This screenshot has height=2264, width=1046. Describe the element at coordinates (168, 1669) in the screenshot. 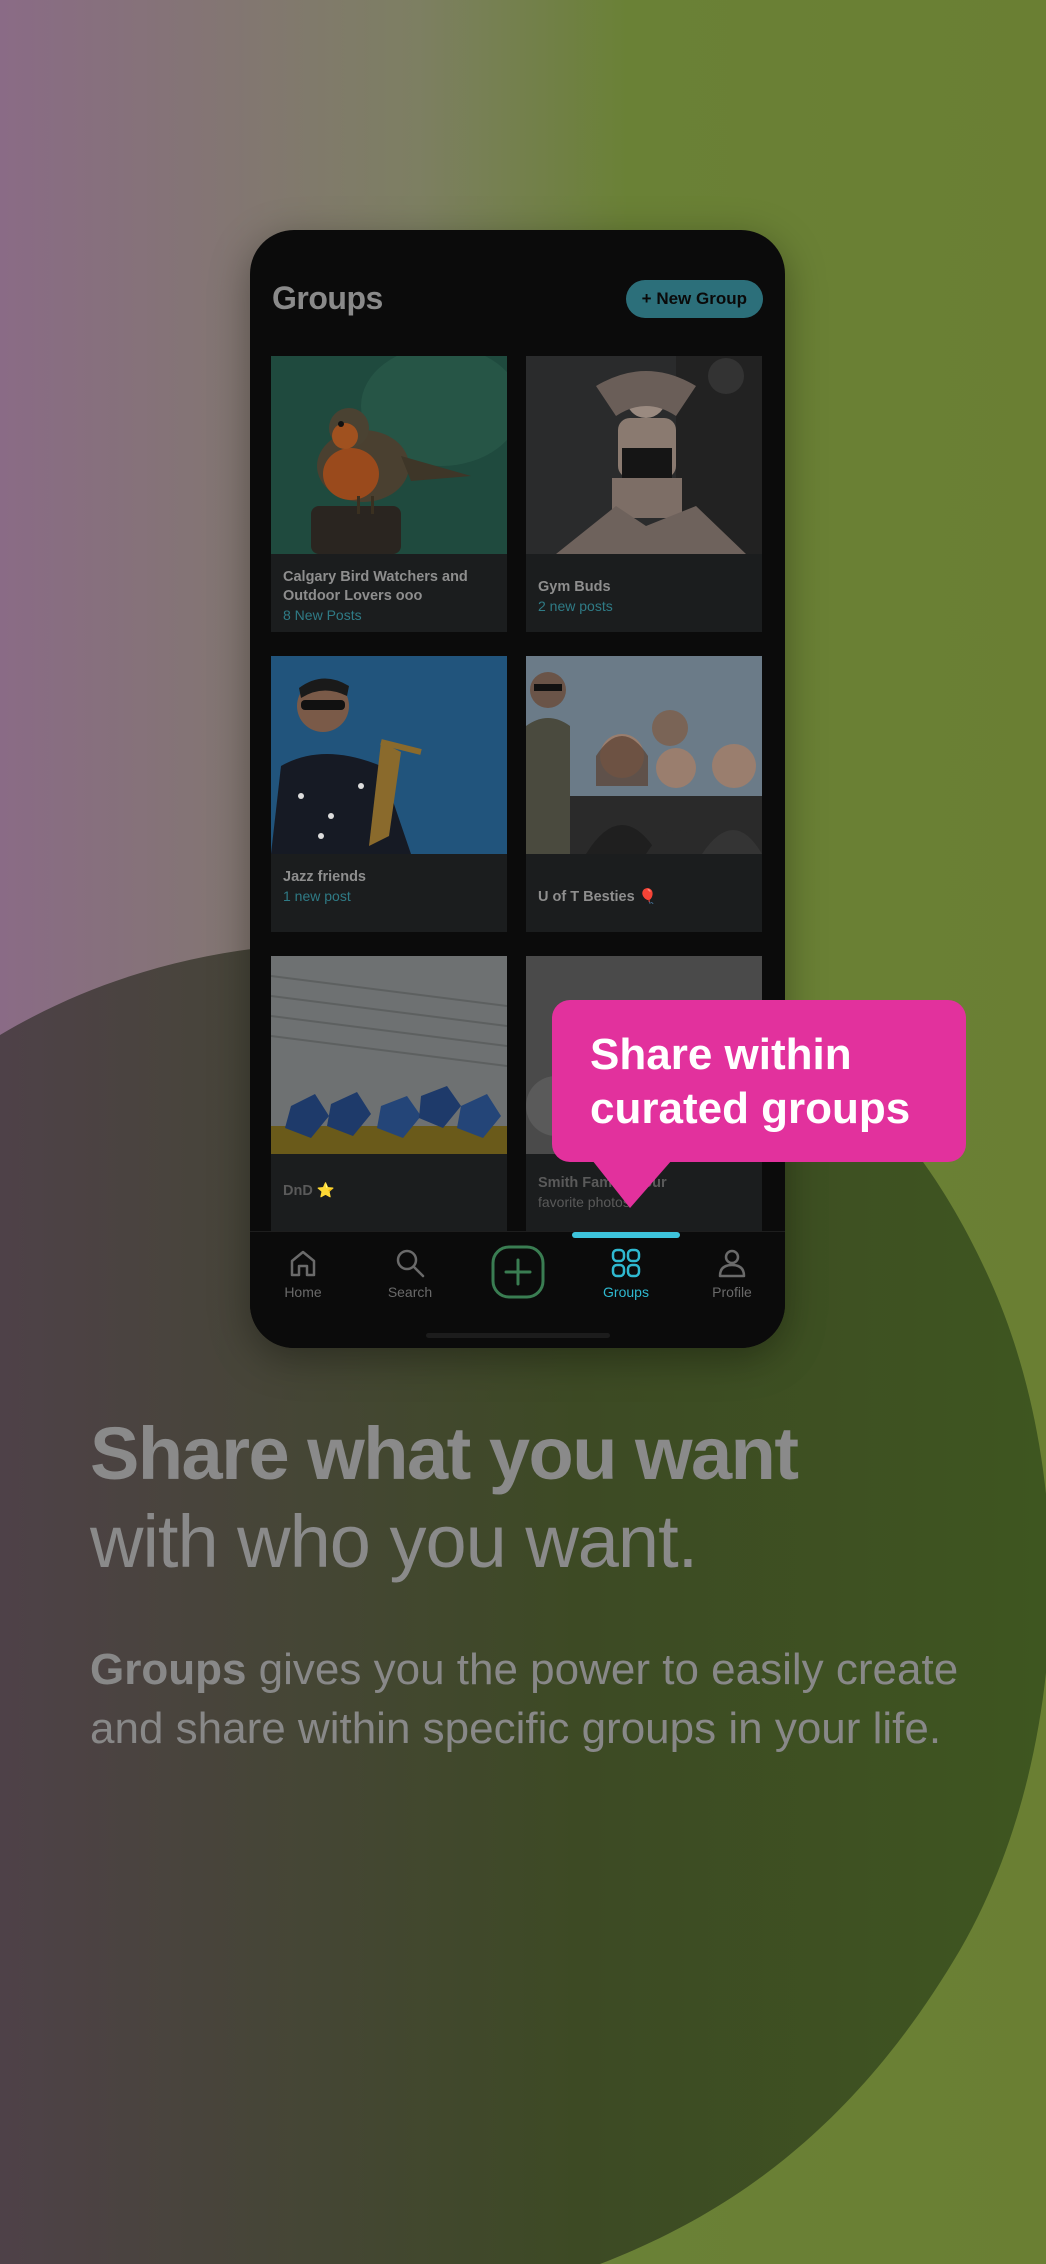

I see `body-copy-bold: Groups` at that location.